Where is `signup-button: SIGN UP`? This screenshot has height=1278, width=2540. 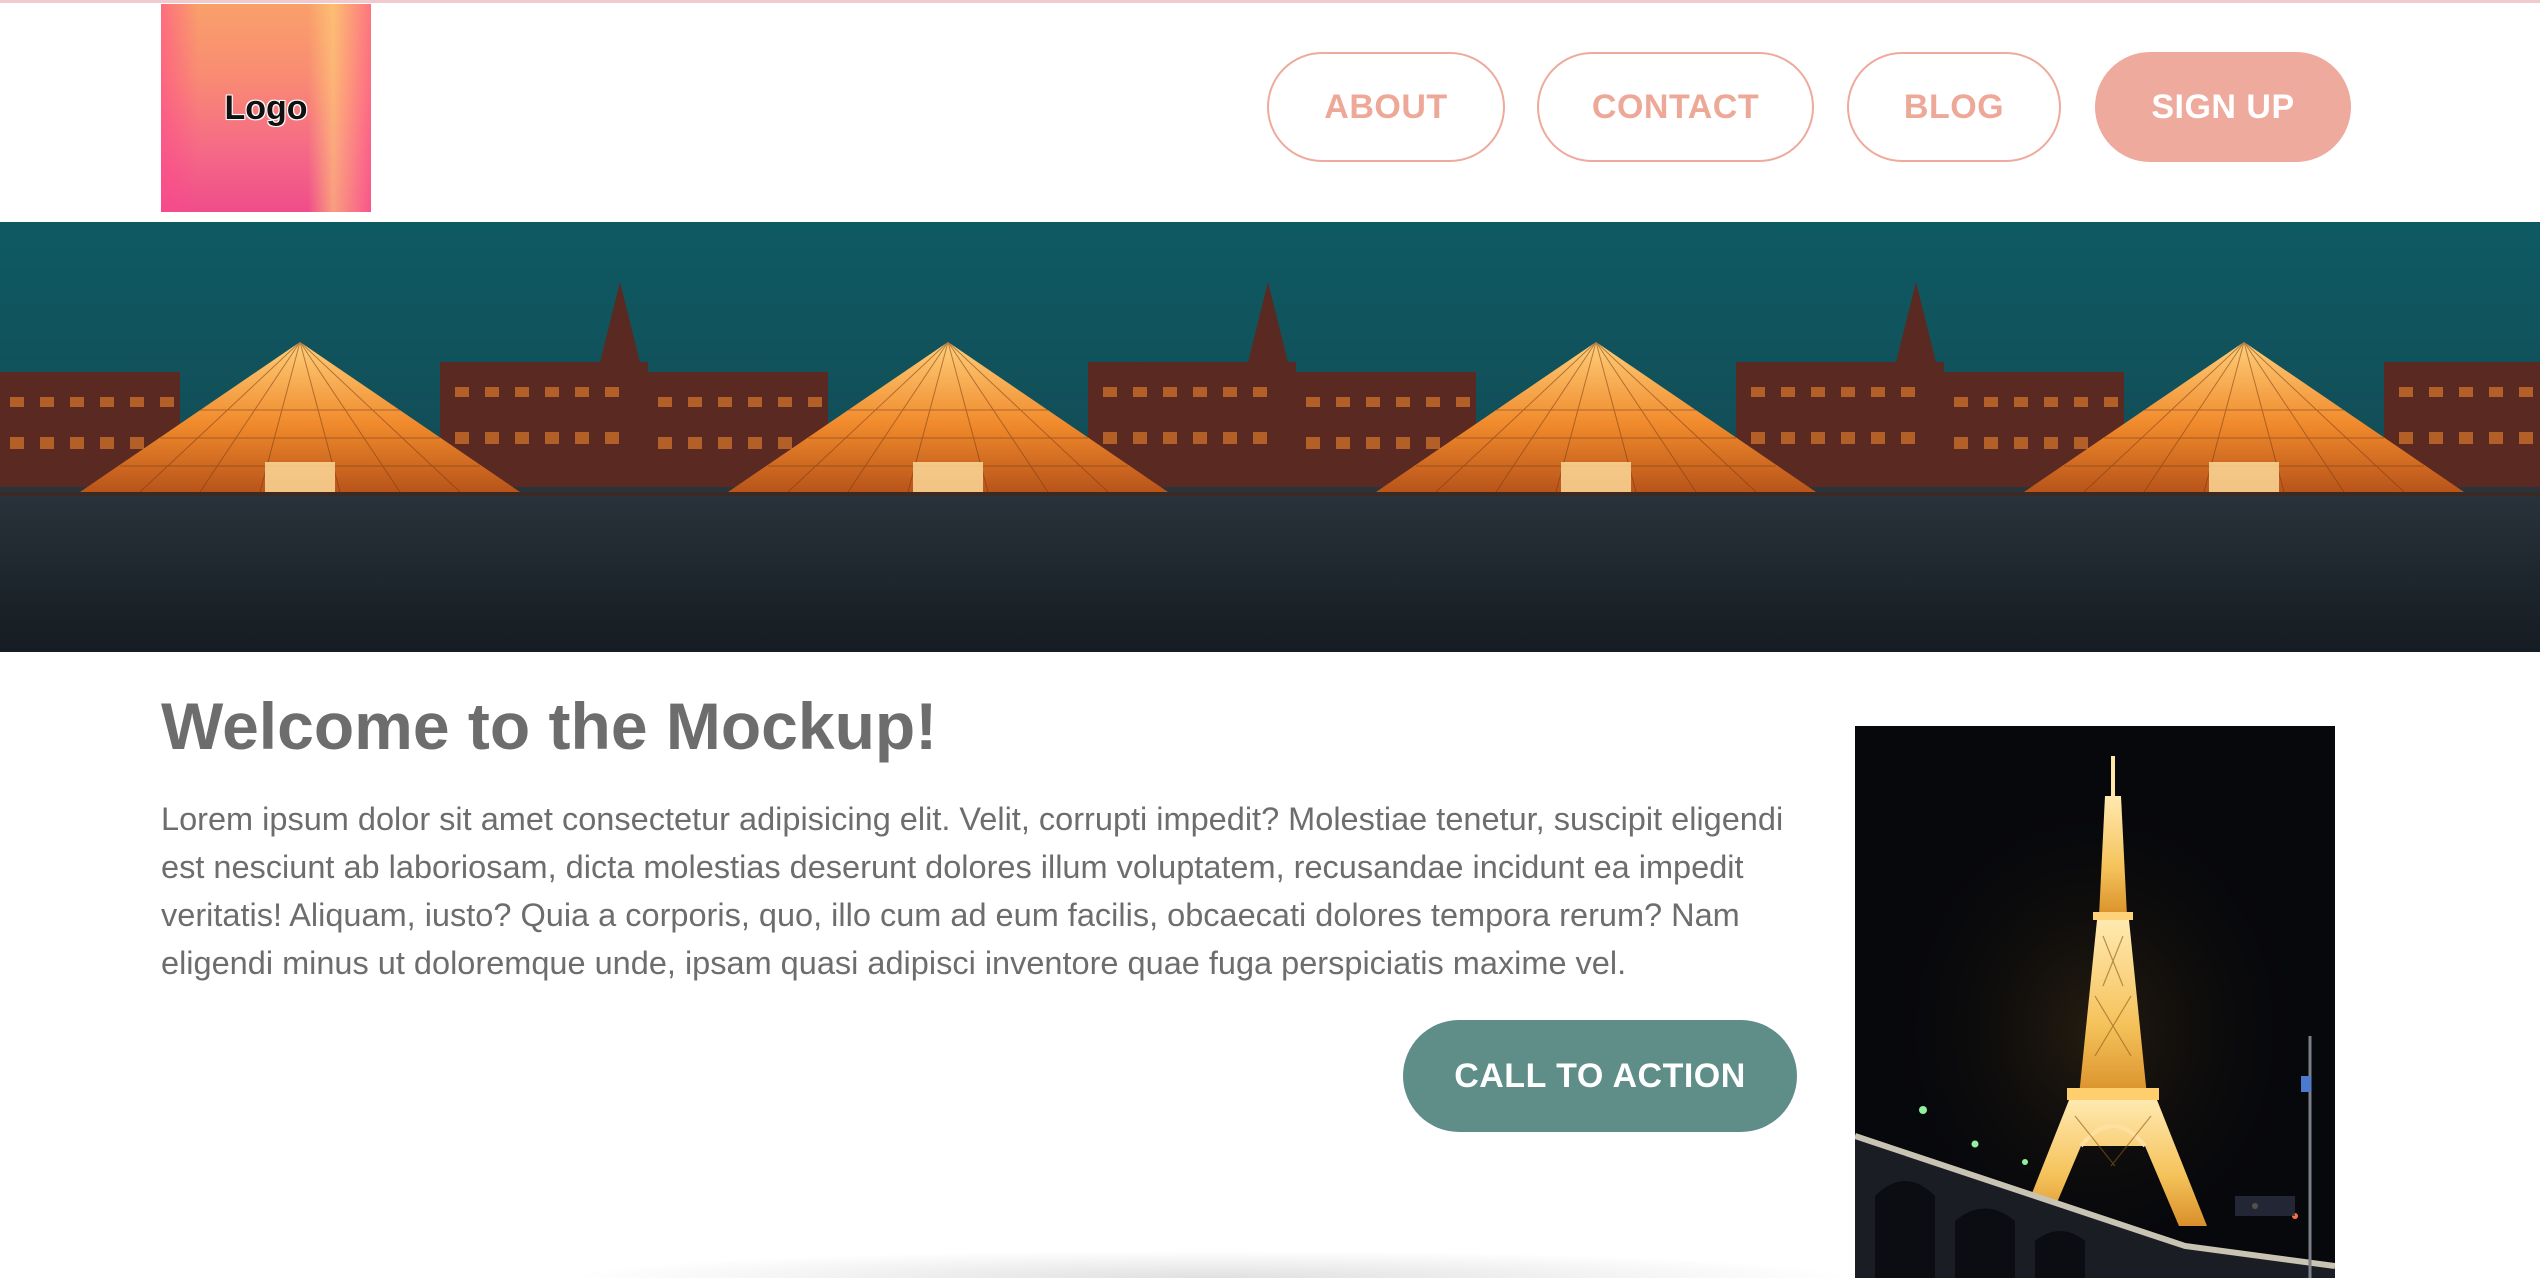 signup-button: SIGN UP is located at coordinates (2223, 107).